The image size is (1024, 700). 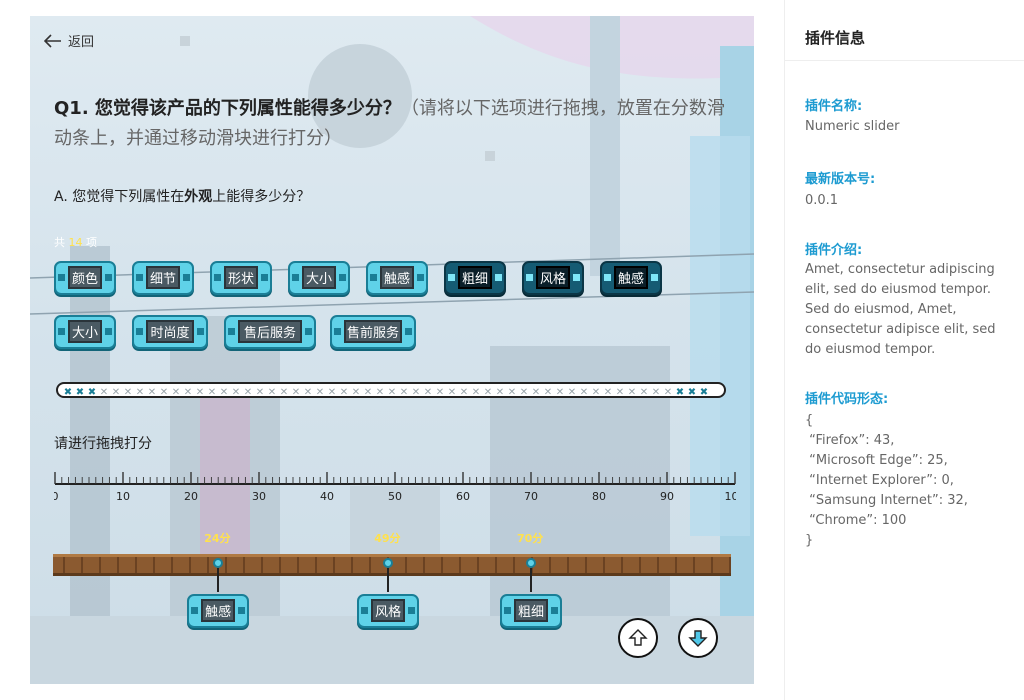 I want to click on option-chip: 风格, so click(x=553, y=278).